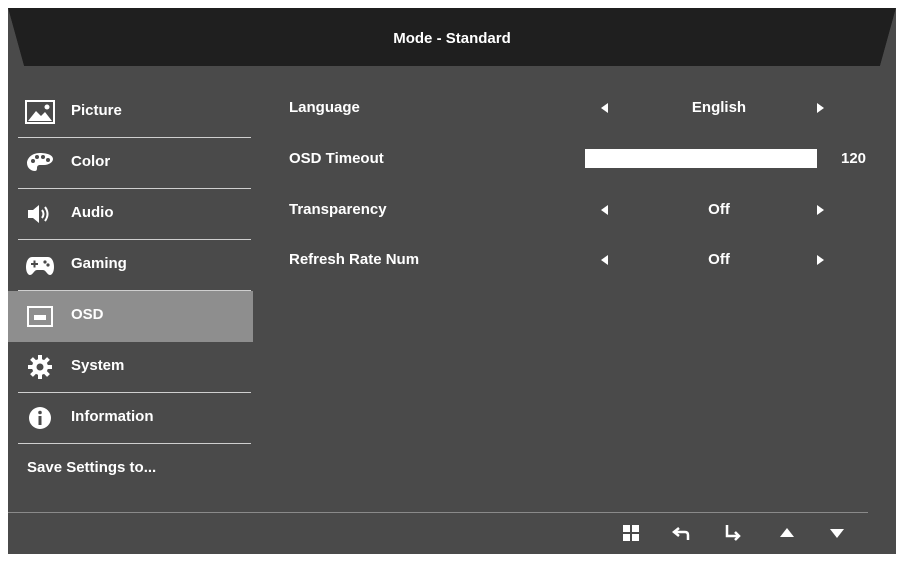 This screenshot has height=562, width=904. Describe the element at coordinates (92, 212) in the screenshot. I see `sidebar-item-label: Audio` at that location.